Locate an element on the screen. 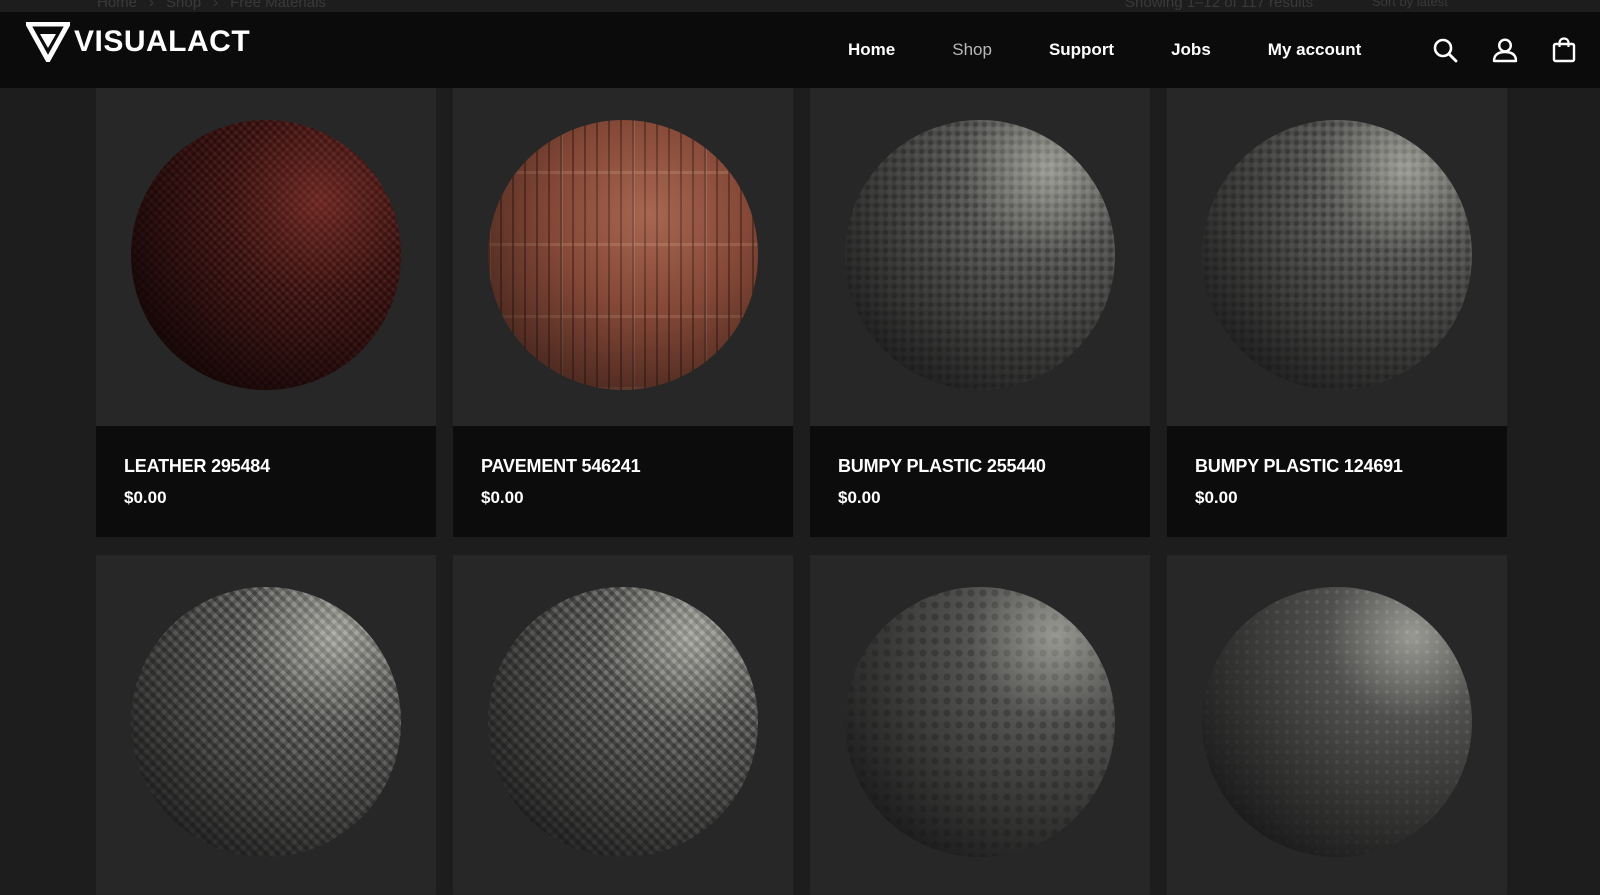 The width and height of the screenshot is (1600, 895). sort-select: Sort by latest is located at coordinates (1410, 4).